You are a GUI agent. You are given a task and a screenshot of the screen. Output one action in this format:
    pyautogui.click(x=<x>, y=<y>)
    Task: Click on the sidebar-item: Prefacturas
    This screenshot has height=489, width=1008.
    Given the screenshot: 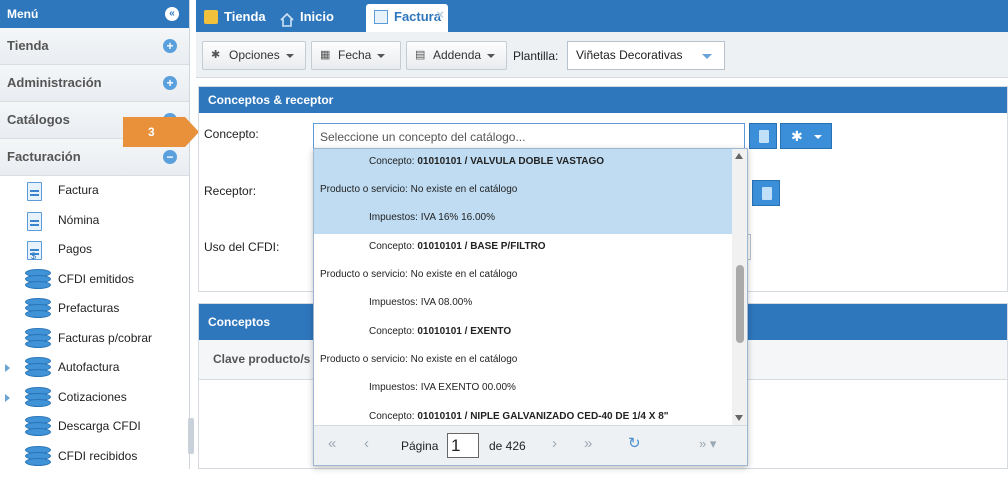 What is the action you would take?
    pyautogui.click(x=94, y=309)
    